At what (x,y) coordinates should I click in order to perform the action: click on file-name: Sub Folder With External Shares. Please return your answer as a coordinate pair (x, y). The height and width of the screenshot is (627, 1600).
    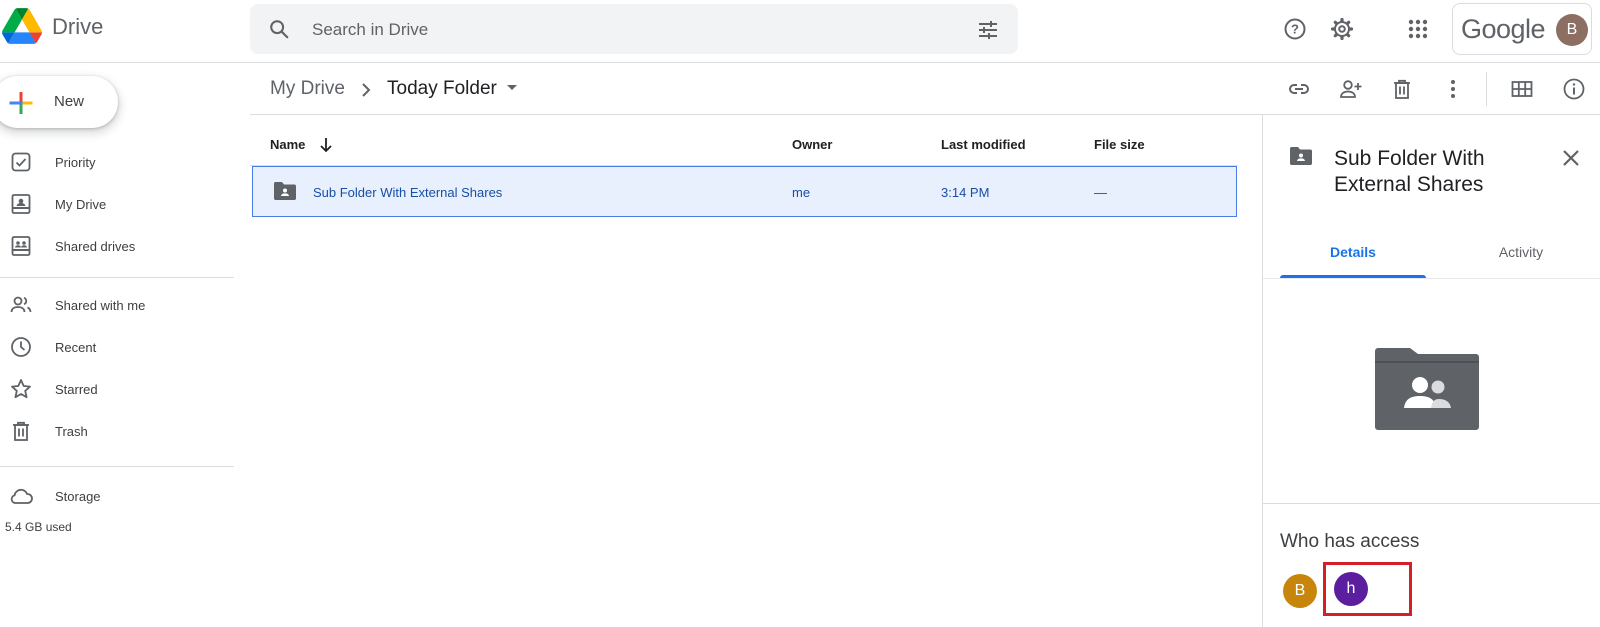
    Looking at the image, I should click on (407, 192).